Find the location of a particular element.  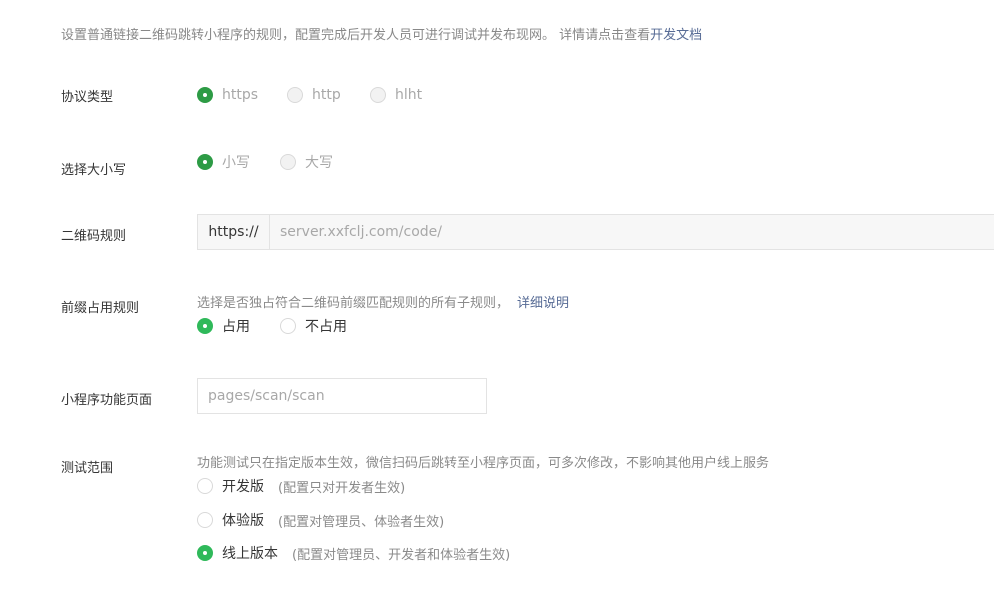

case-radio-lower: 小写 is located at coordinates (223, 162).